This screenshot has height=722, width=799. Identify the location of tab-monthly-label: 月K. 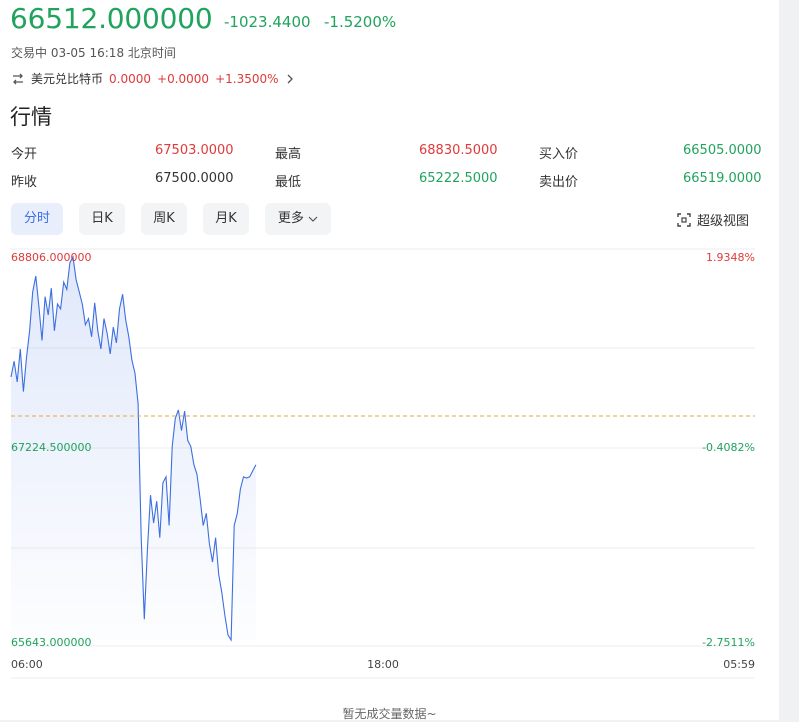
(226, 218).